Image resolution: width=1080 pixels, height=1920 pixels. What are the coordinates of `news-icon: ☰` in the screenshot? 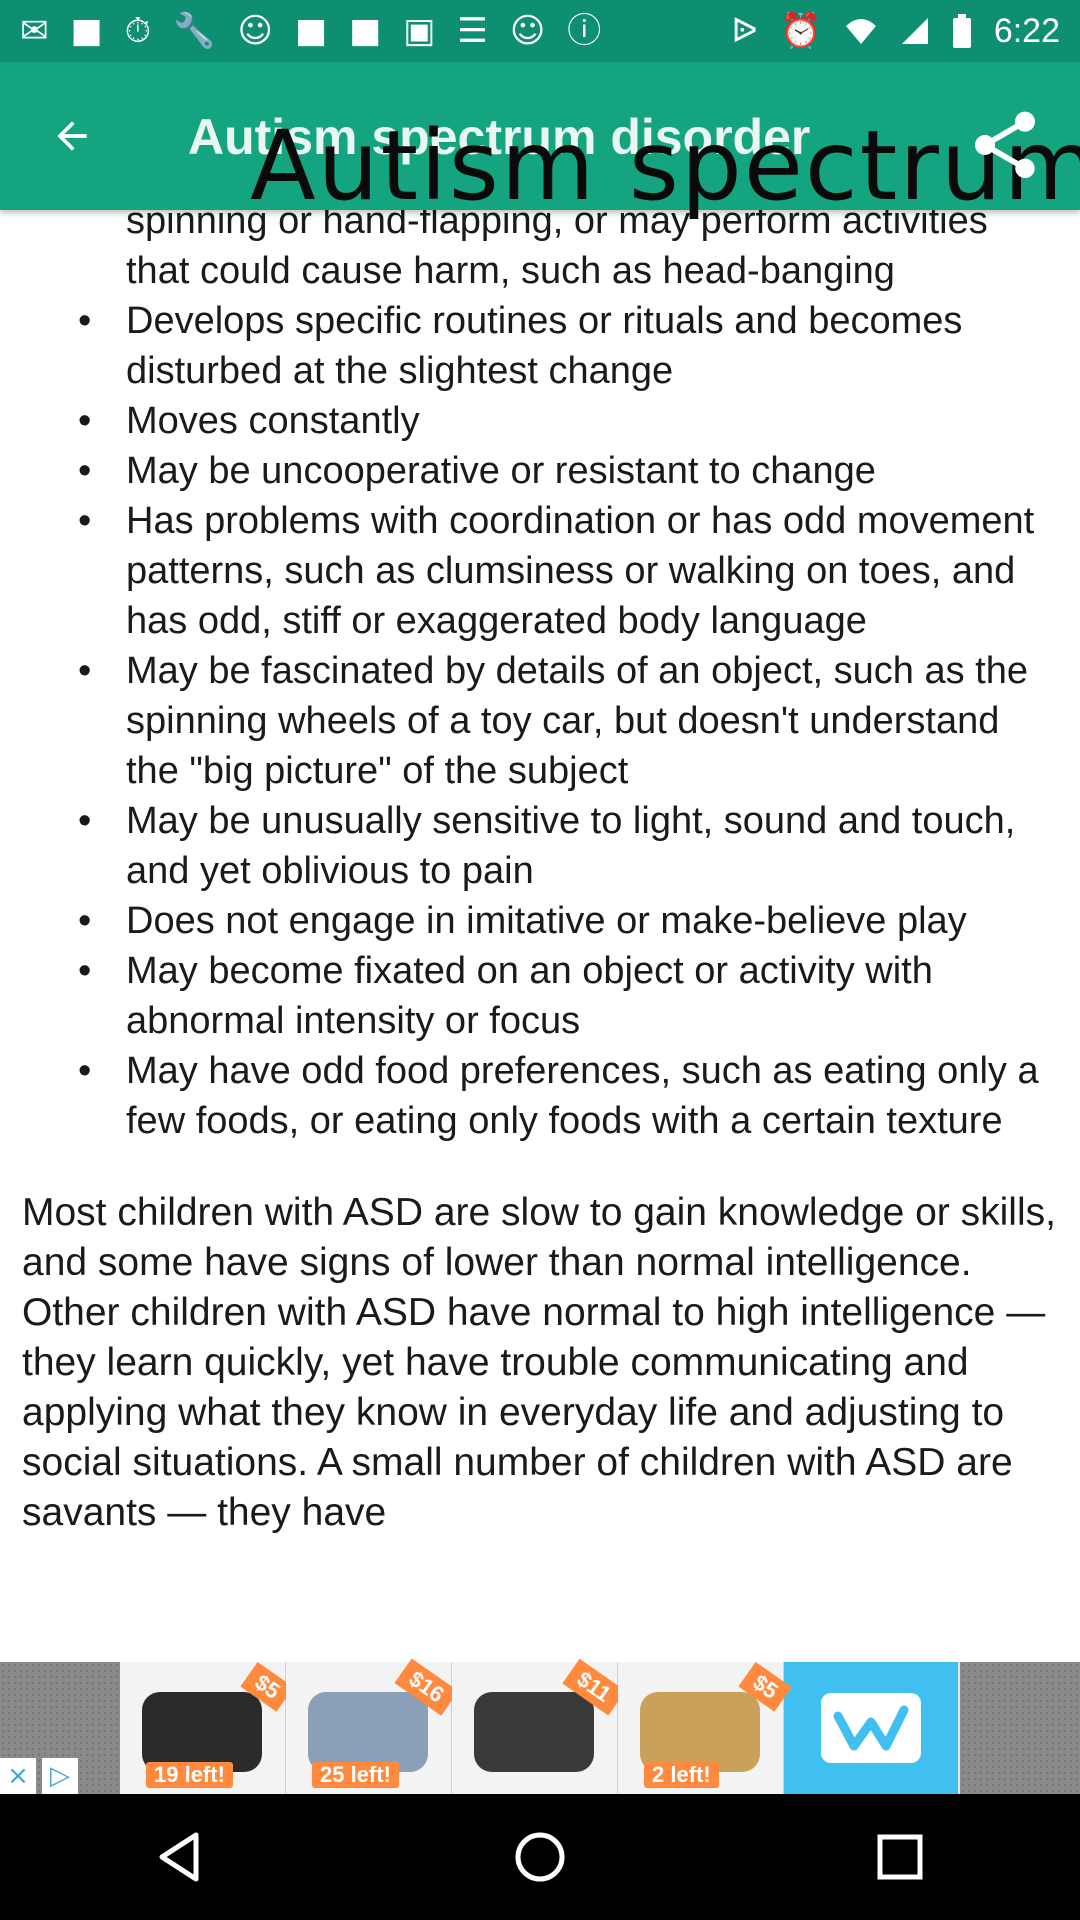 It's located at (472, 31).